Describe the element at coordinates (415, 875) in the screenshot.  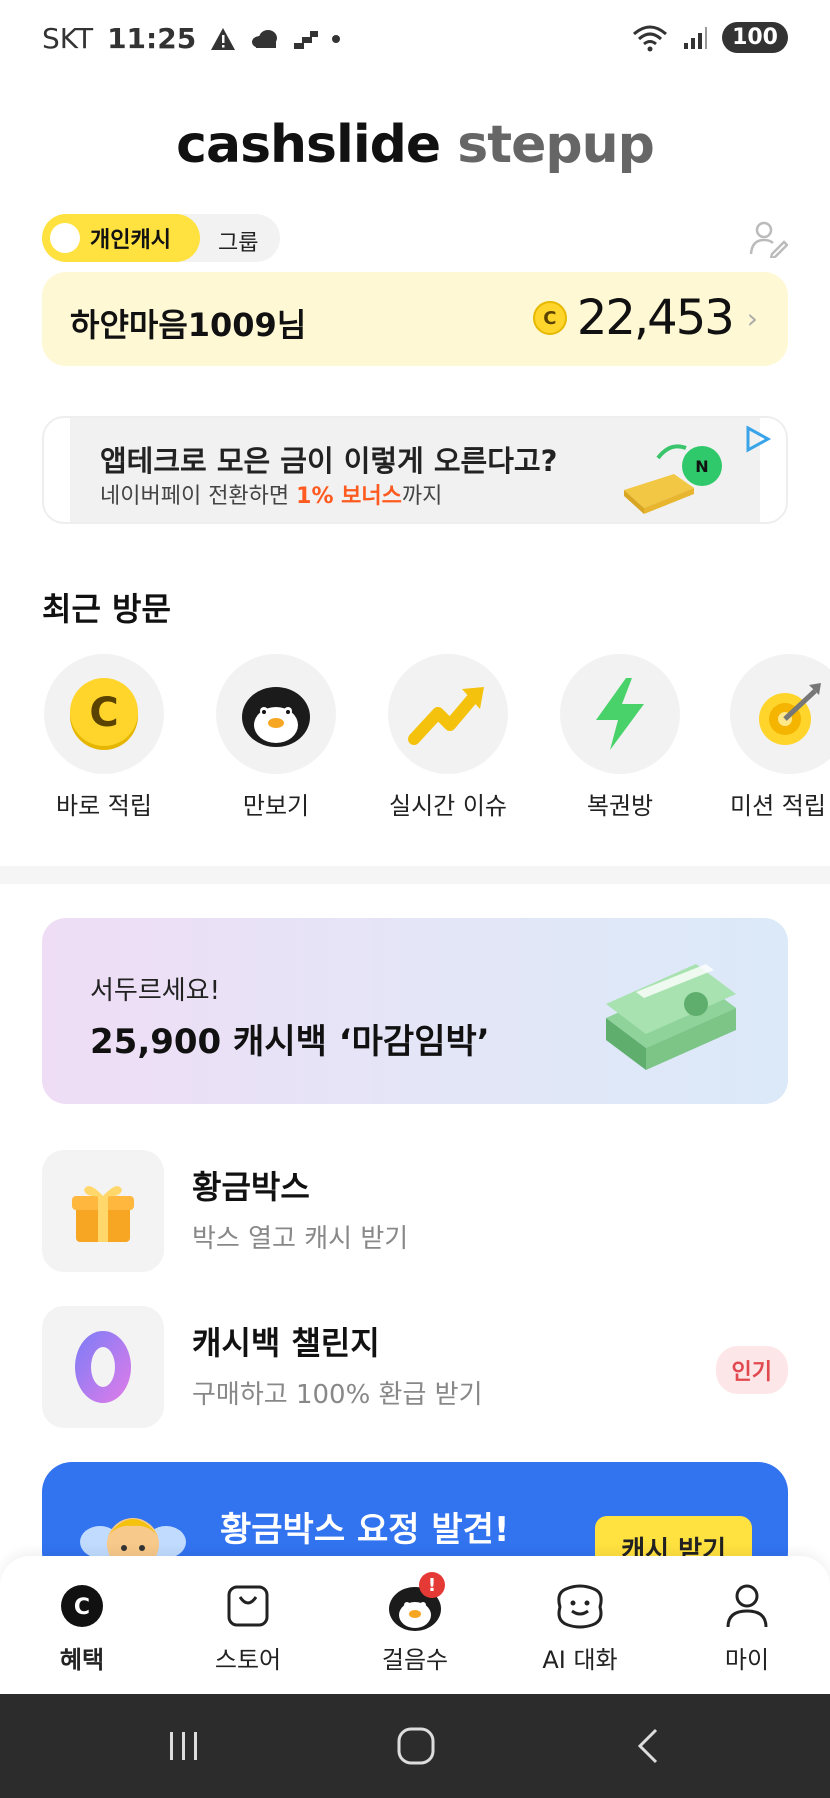
I see `section-divider` at that location.